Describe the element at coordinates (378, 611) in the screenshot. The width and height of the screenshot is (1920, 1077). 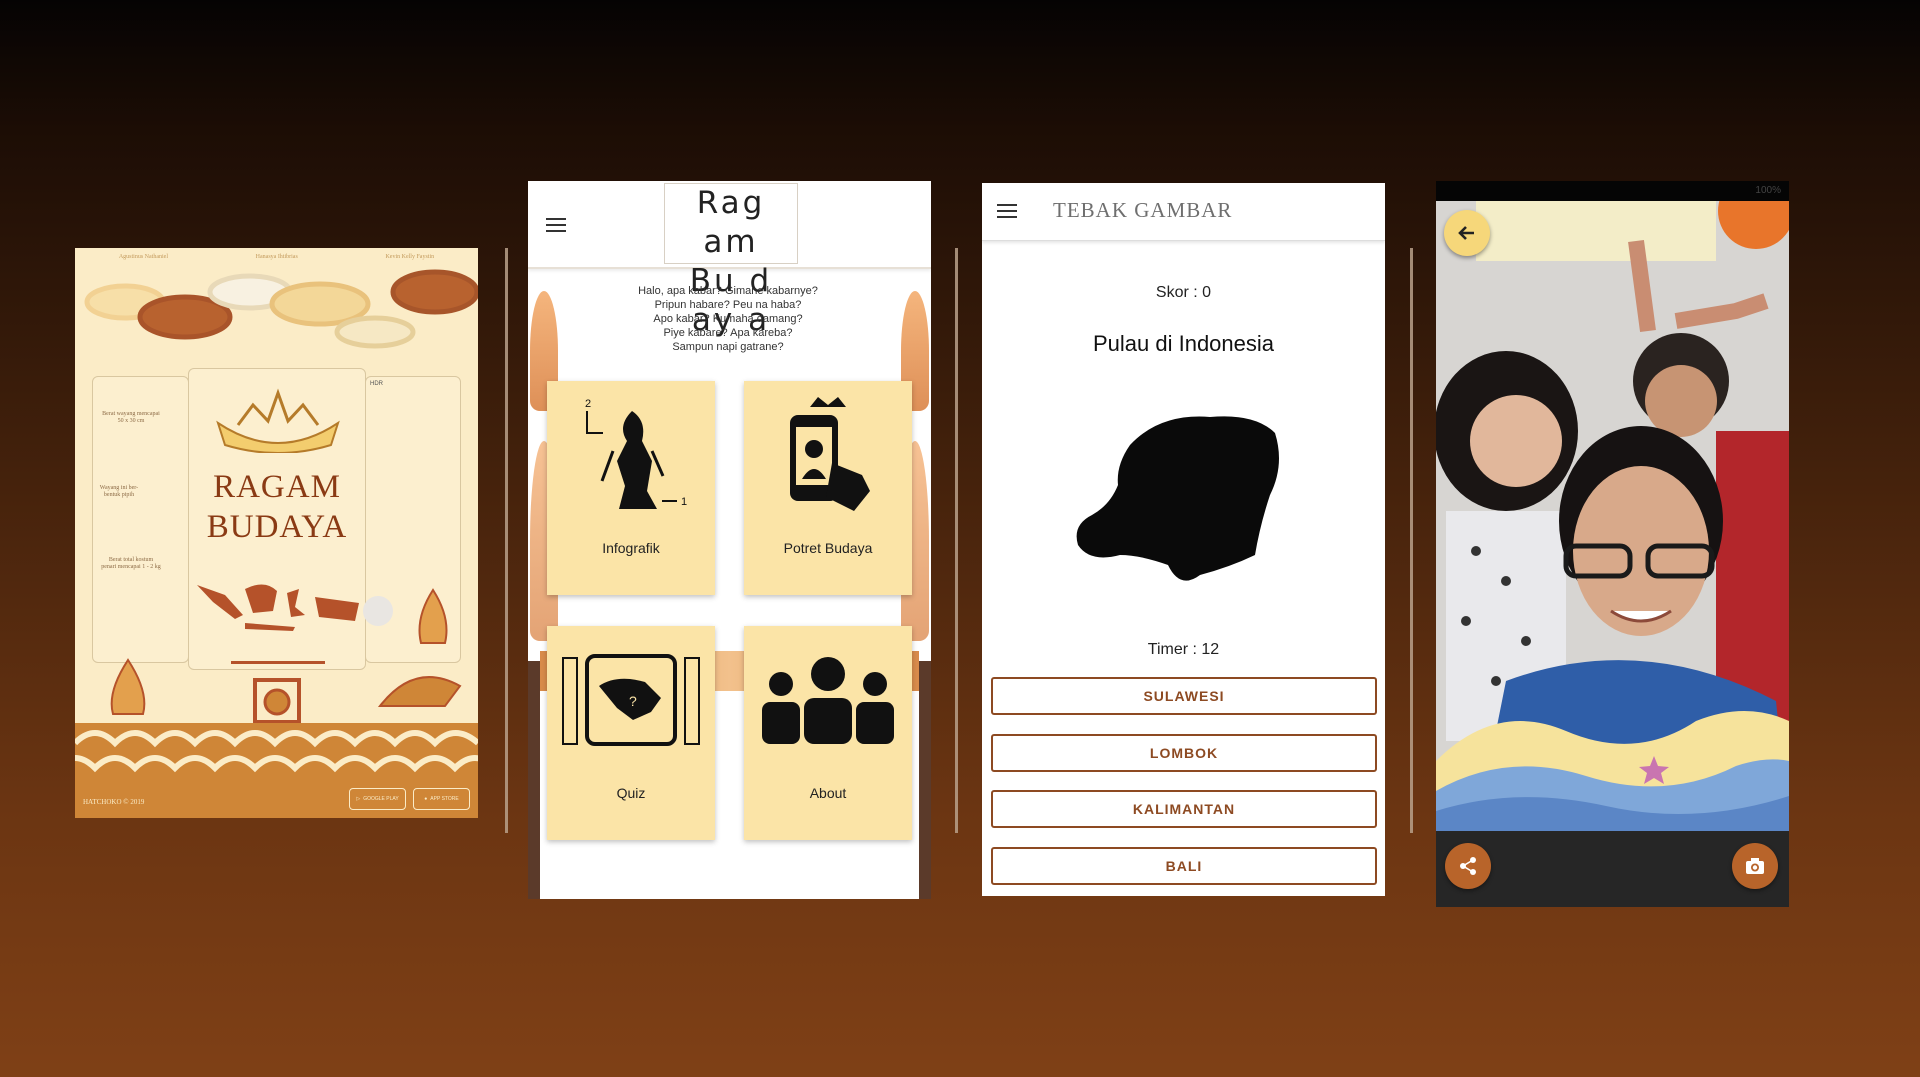
I see `poster-orb` at that location.